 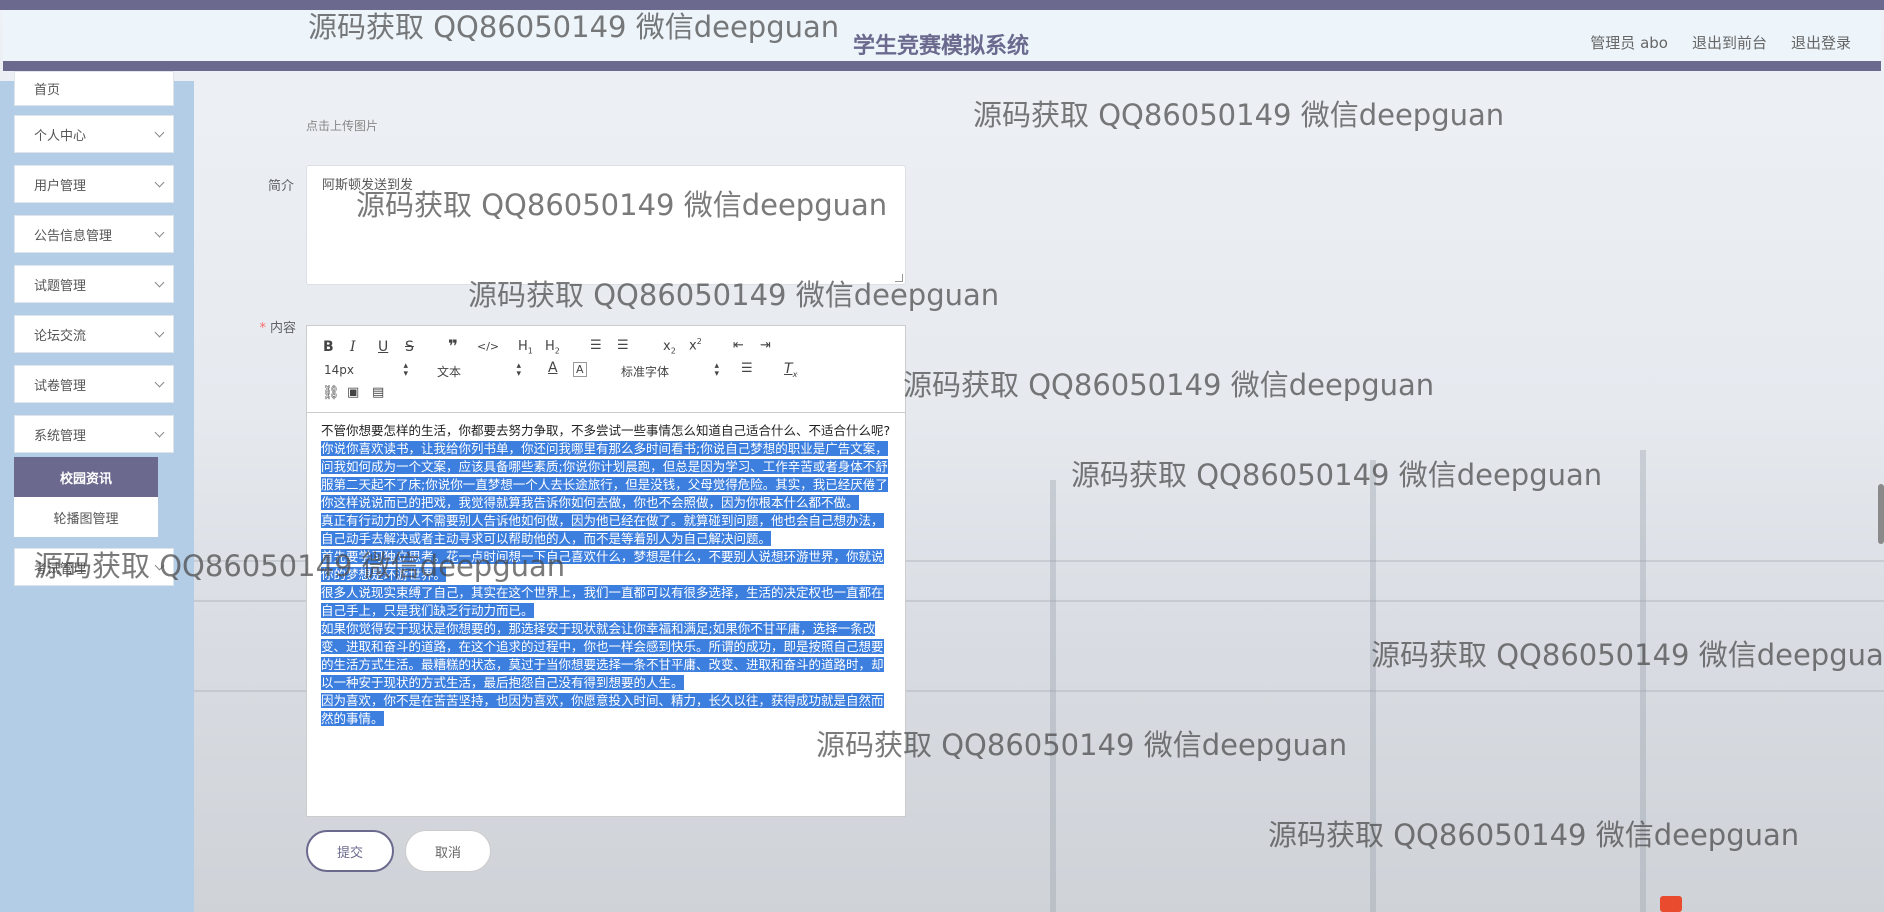 What do you see at coordinates (449, 372) in the screenshot?
I see `paragraph-value: 文本` at bounding box center [449, 372].